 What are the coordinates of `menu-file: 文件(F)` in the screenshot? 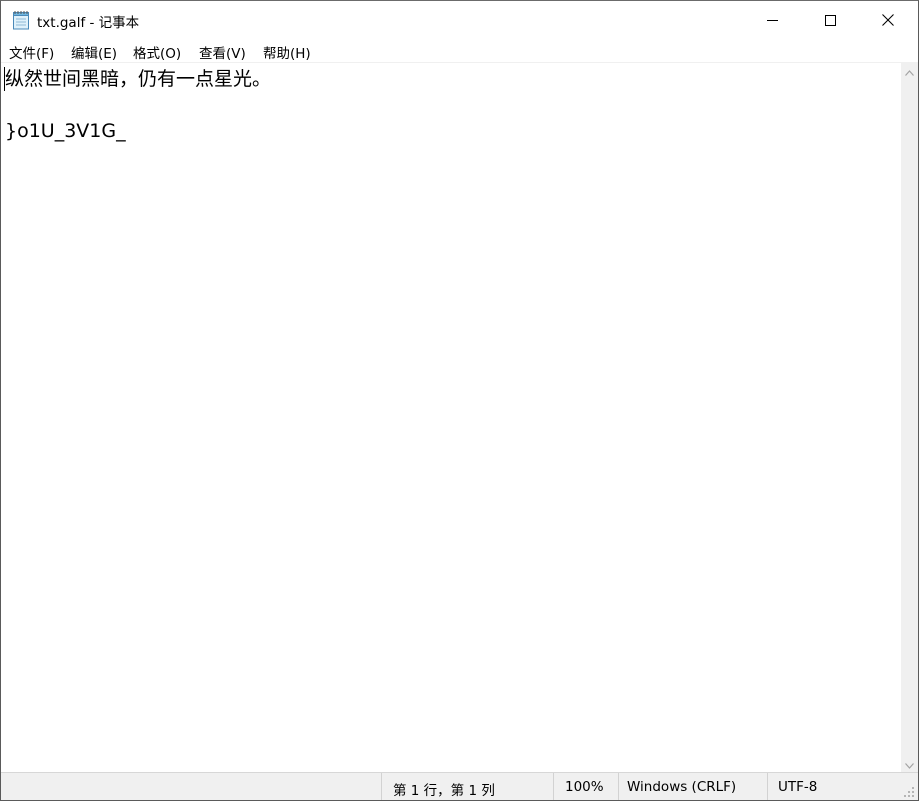 It's located at (31, 52).